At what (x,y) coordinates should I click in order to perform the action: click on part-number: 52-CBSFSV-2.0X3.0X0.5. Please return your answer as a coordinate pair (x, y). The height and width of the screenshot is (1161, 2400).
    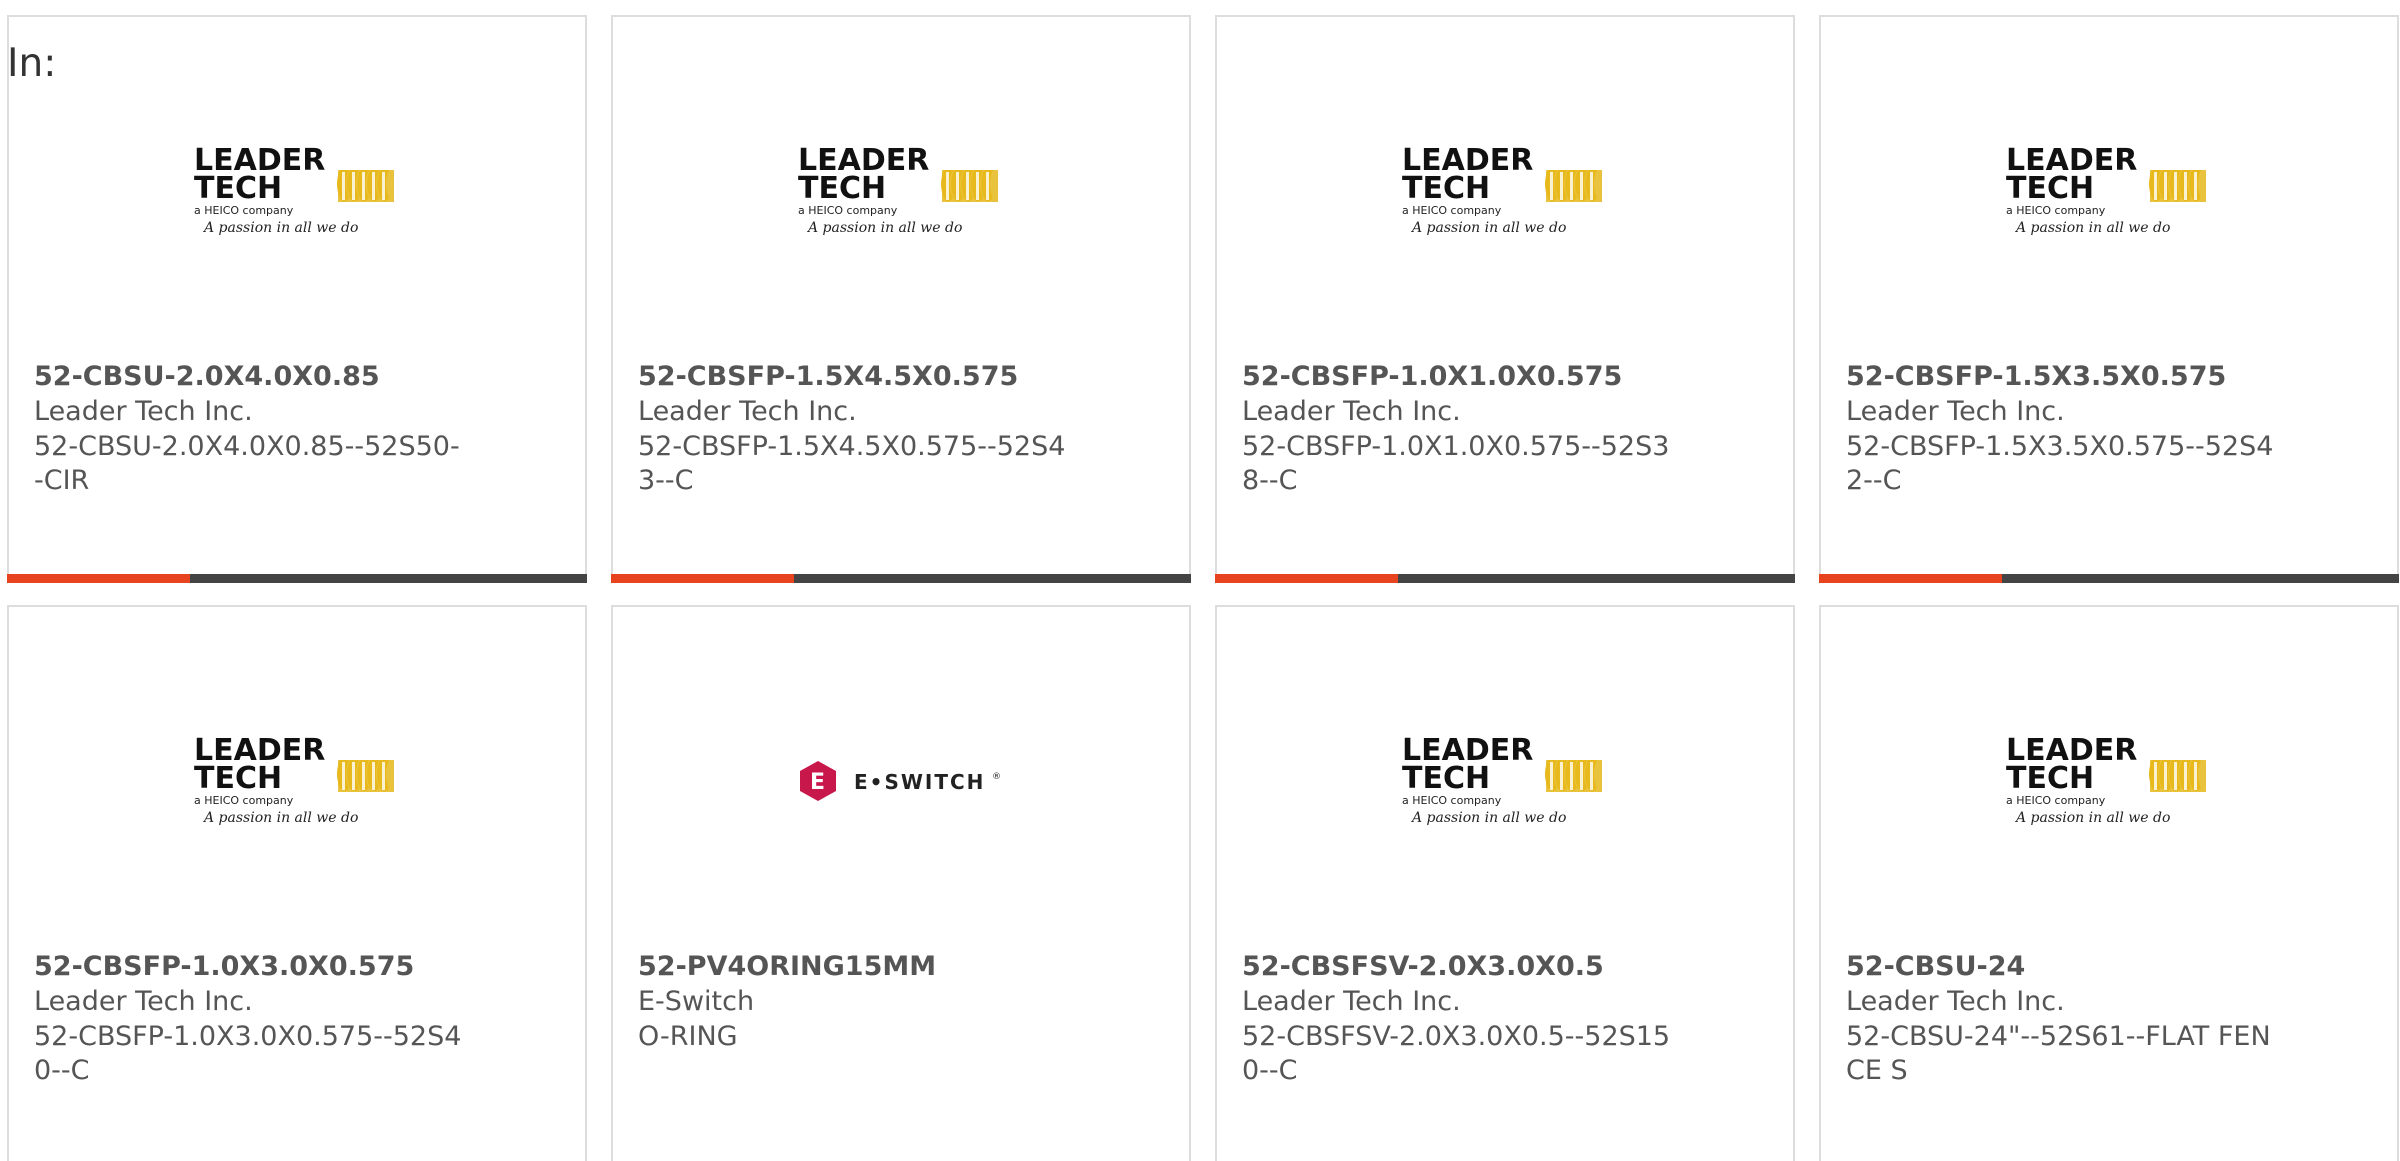
    Looking at the image, I should click on (1423, 967).